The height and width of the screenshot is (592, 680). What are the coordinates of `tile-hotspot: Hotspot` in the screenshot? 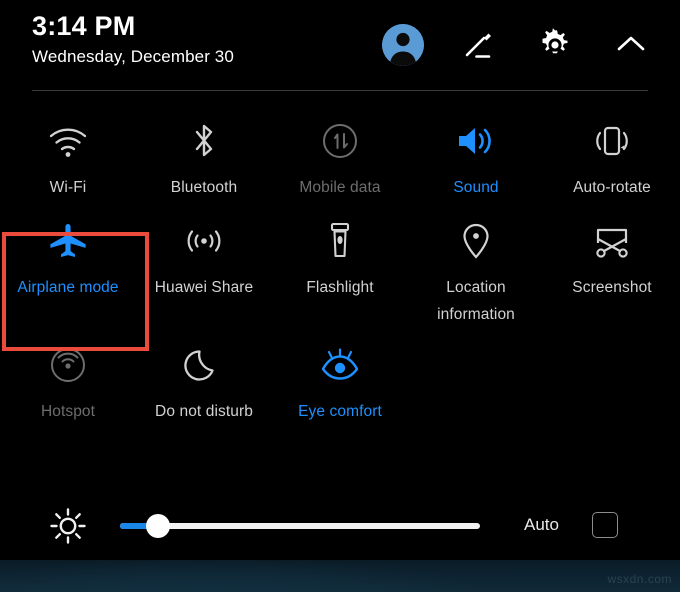 It's located at (68, 379).